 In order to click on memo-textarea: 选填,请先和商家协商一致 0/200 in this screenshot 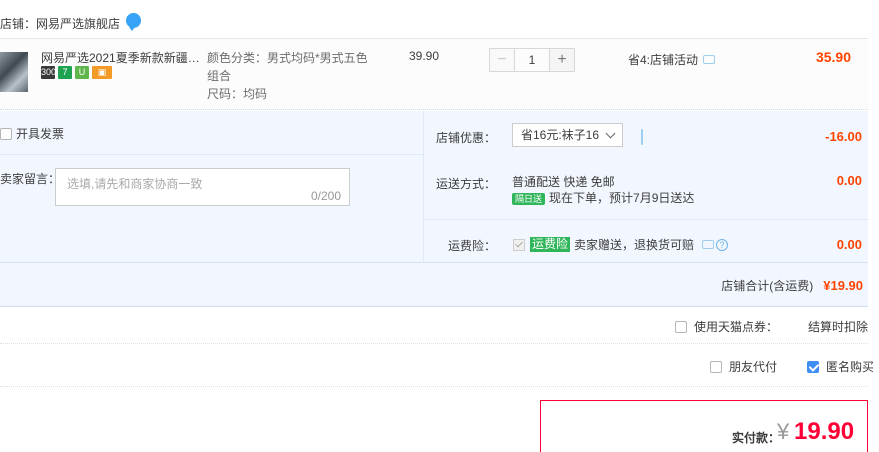, I will do `click(202, 187)`.